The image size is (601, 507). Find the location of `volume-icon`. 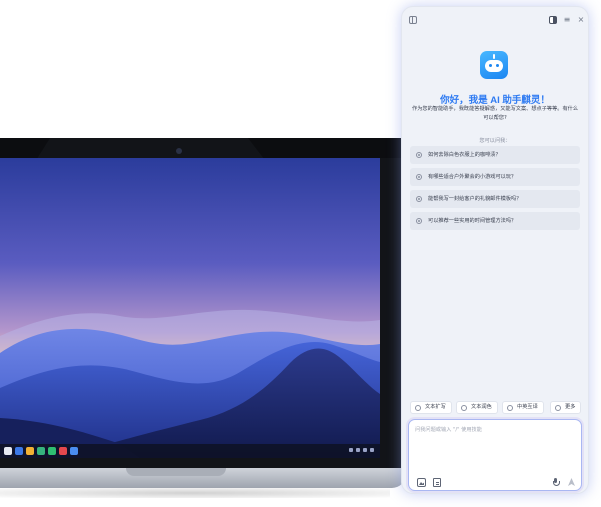

volume-icon is located at coordinates (358, 450).